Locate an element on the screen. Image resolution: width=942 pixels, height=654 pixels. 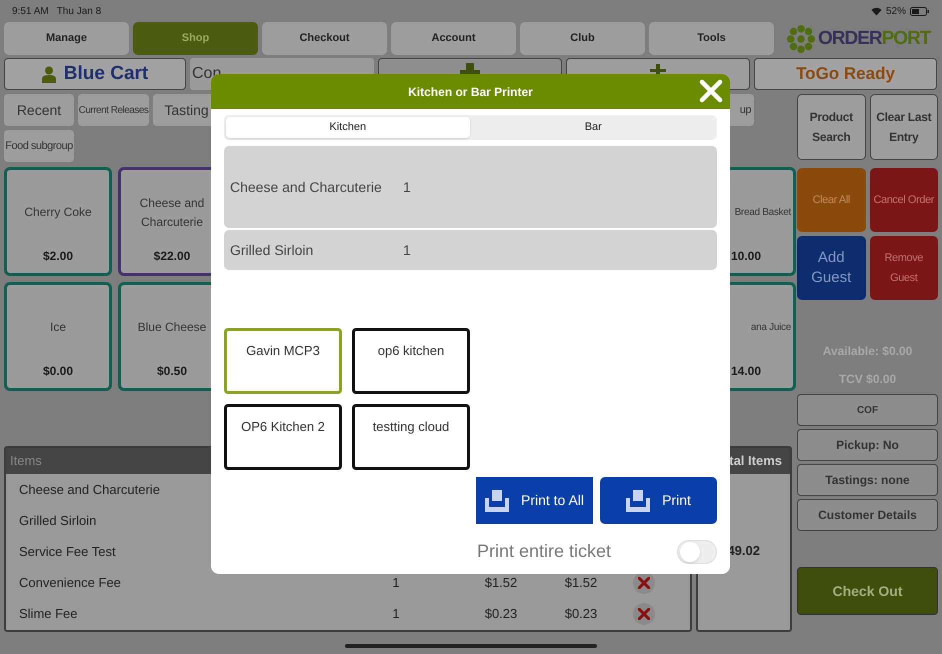
battery-level: 52% is located at coordinates (896, 11).